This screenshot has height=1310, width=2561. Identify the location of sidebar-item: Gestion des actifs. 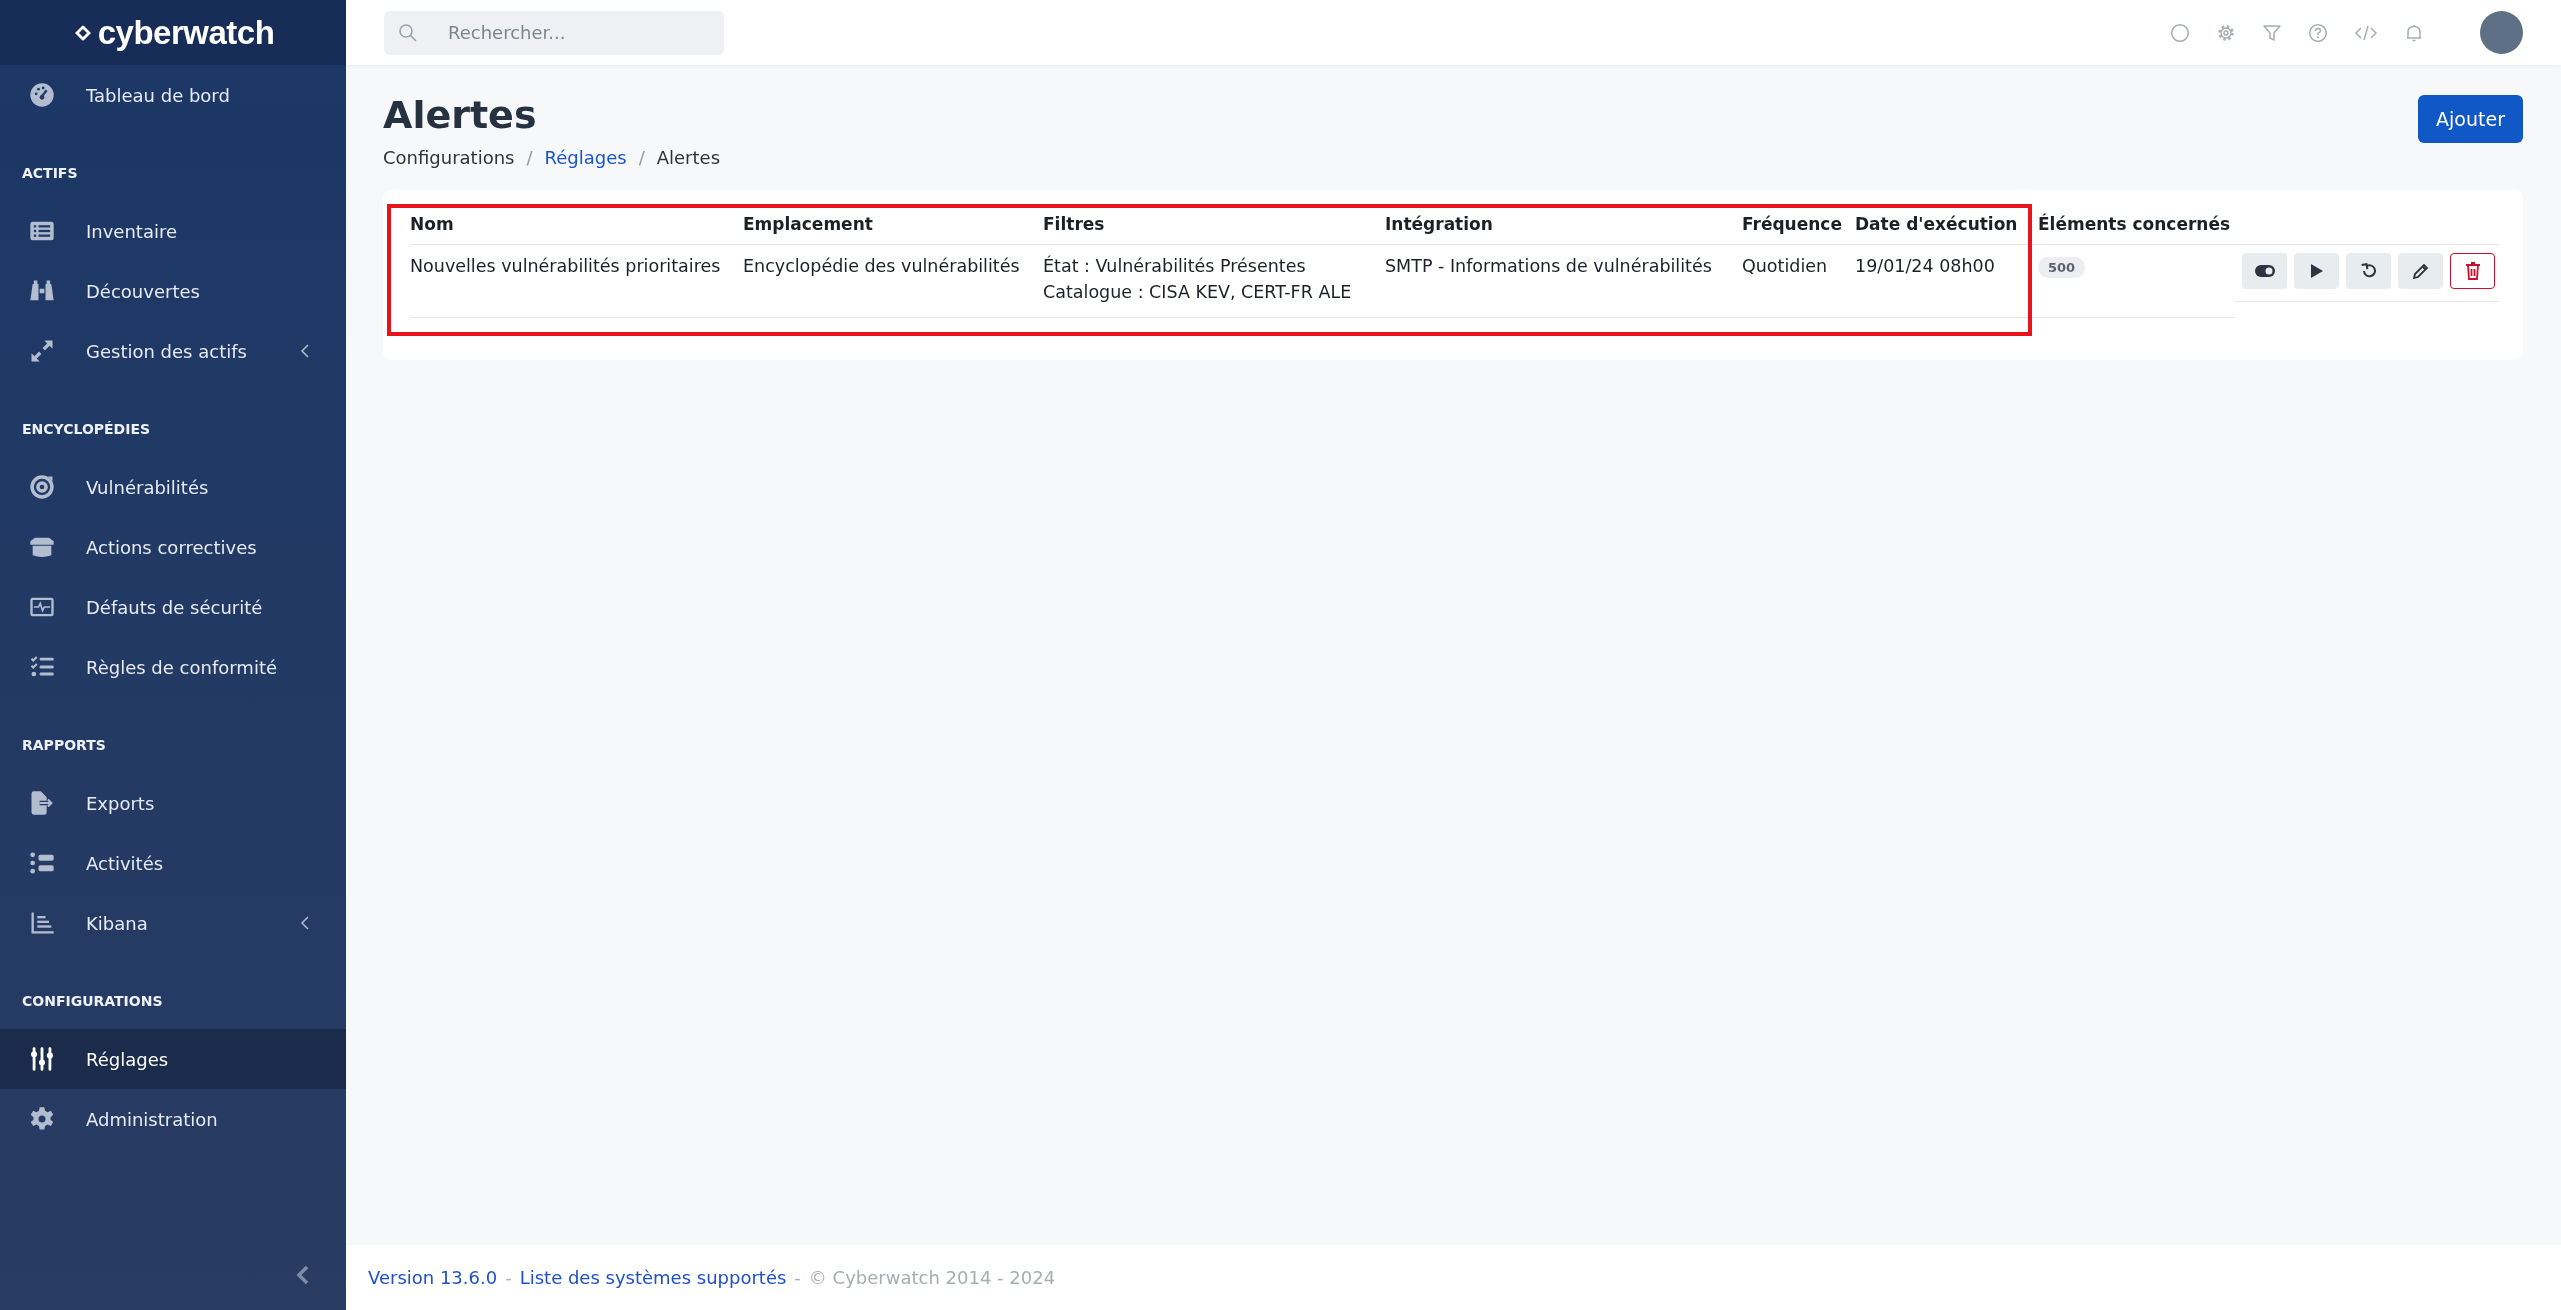
(173, 351).